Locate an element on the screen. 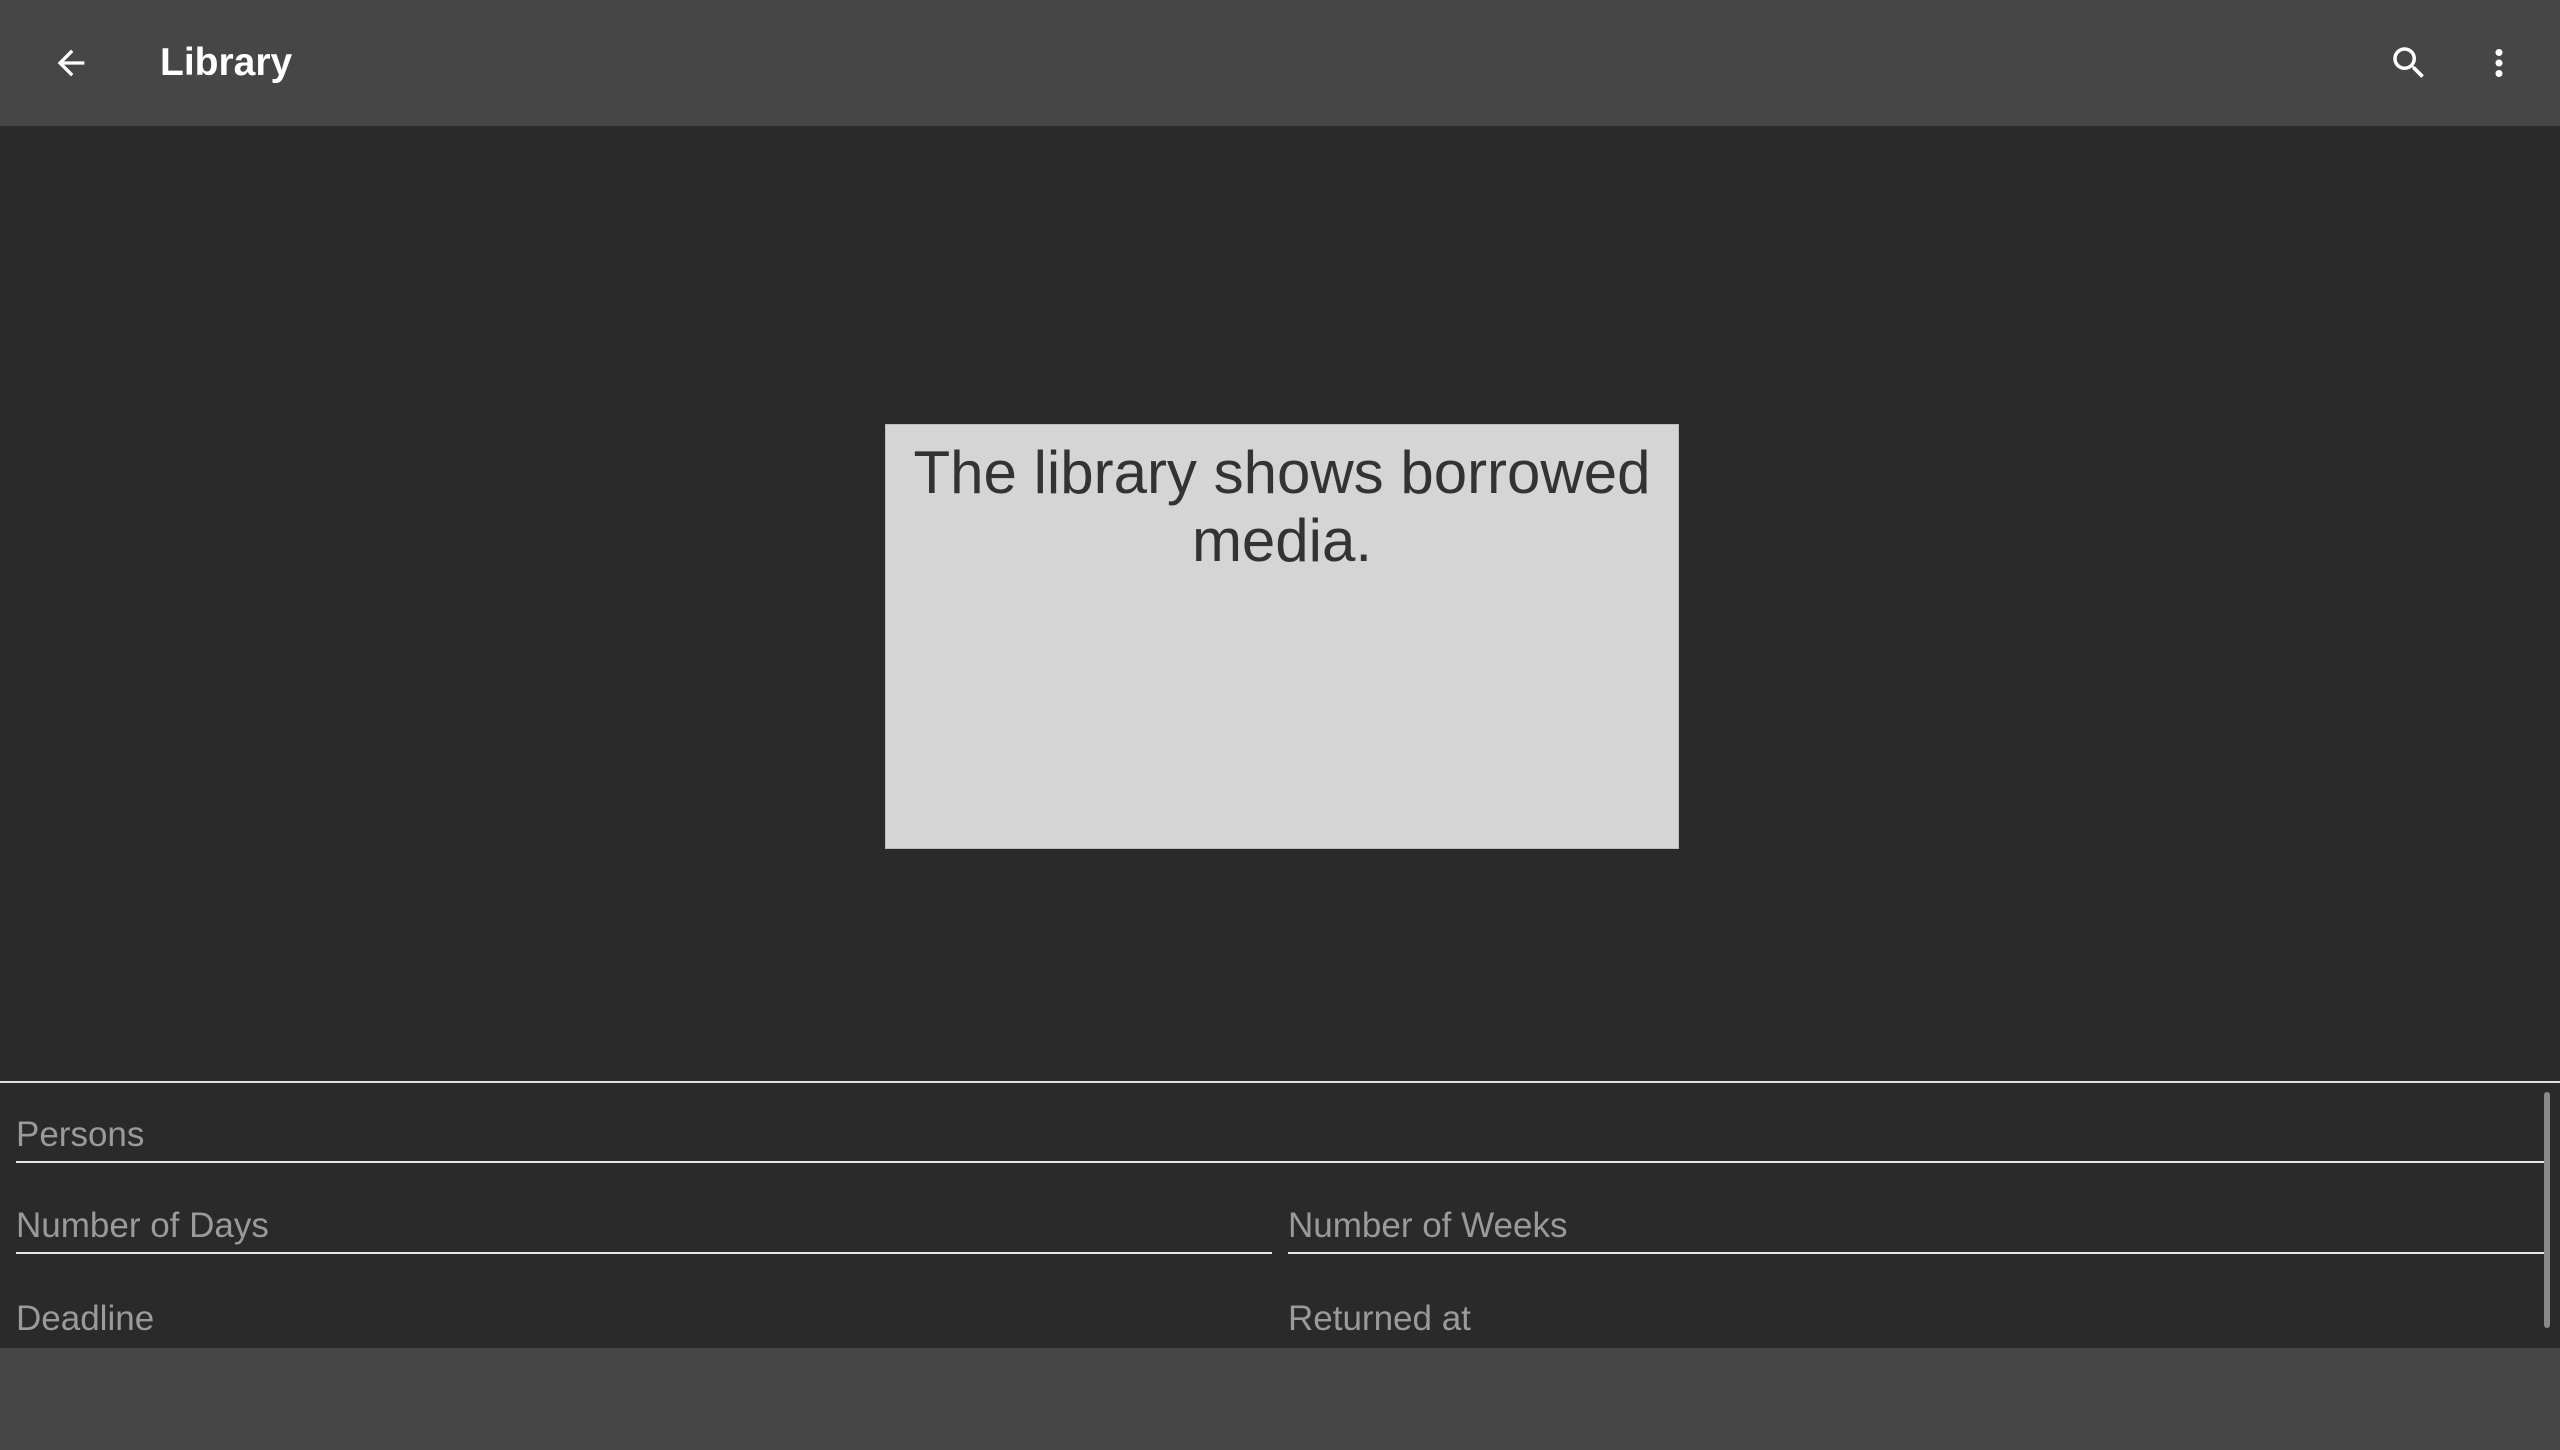 The width and height of the screenshot is (2560, 1450). persons-field: Persons is located at coordinates (1280, 1133).